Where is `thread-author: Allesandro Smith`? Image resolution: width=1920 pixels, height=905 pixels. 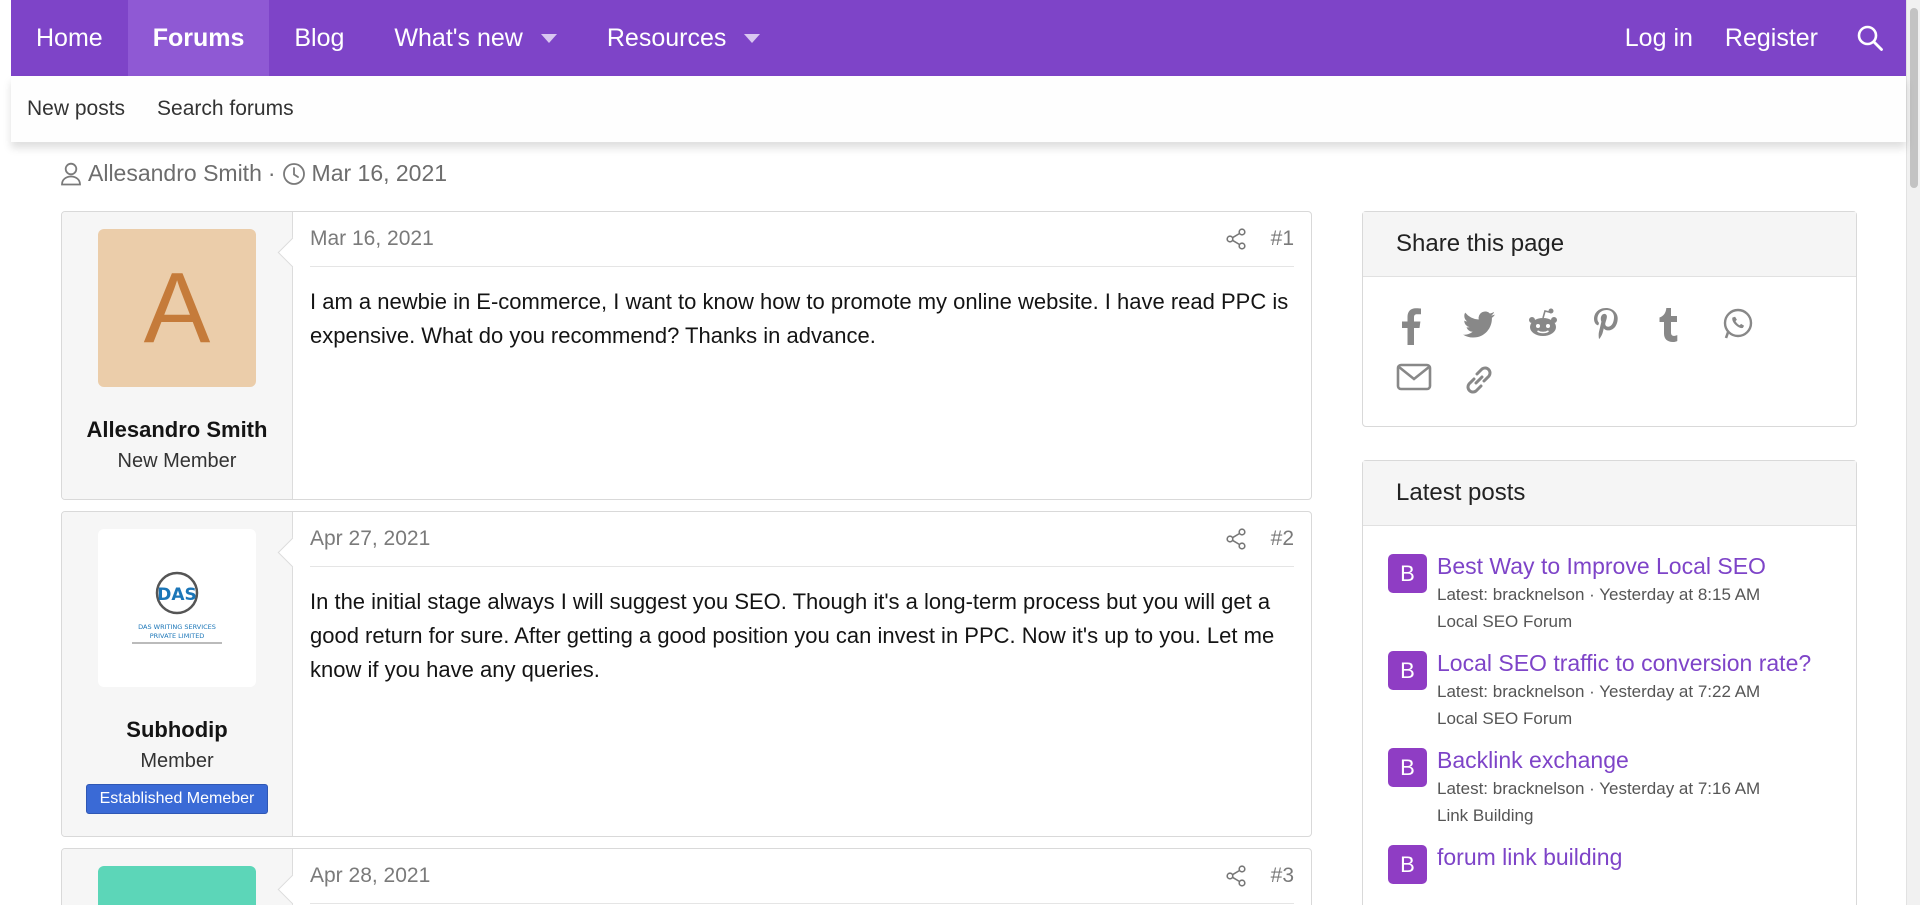 thread-author: Allesandro Smith is located at coordinates (175, 173).